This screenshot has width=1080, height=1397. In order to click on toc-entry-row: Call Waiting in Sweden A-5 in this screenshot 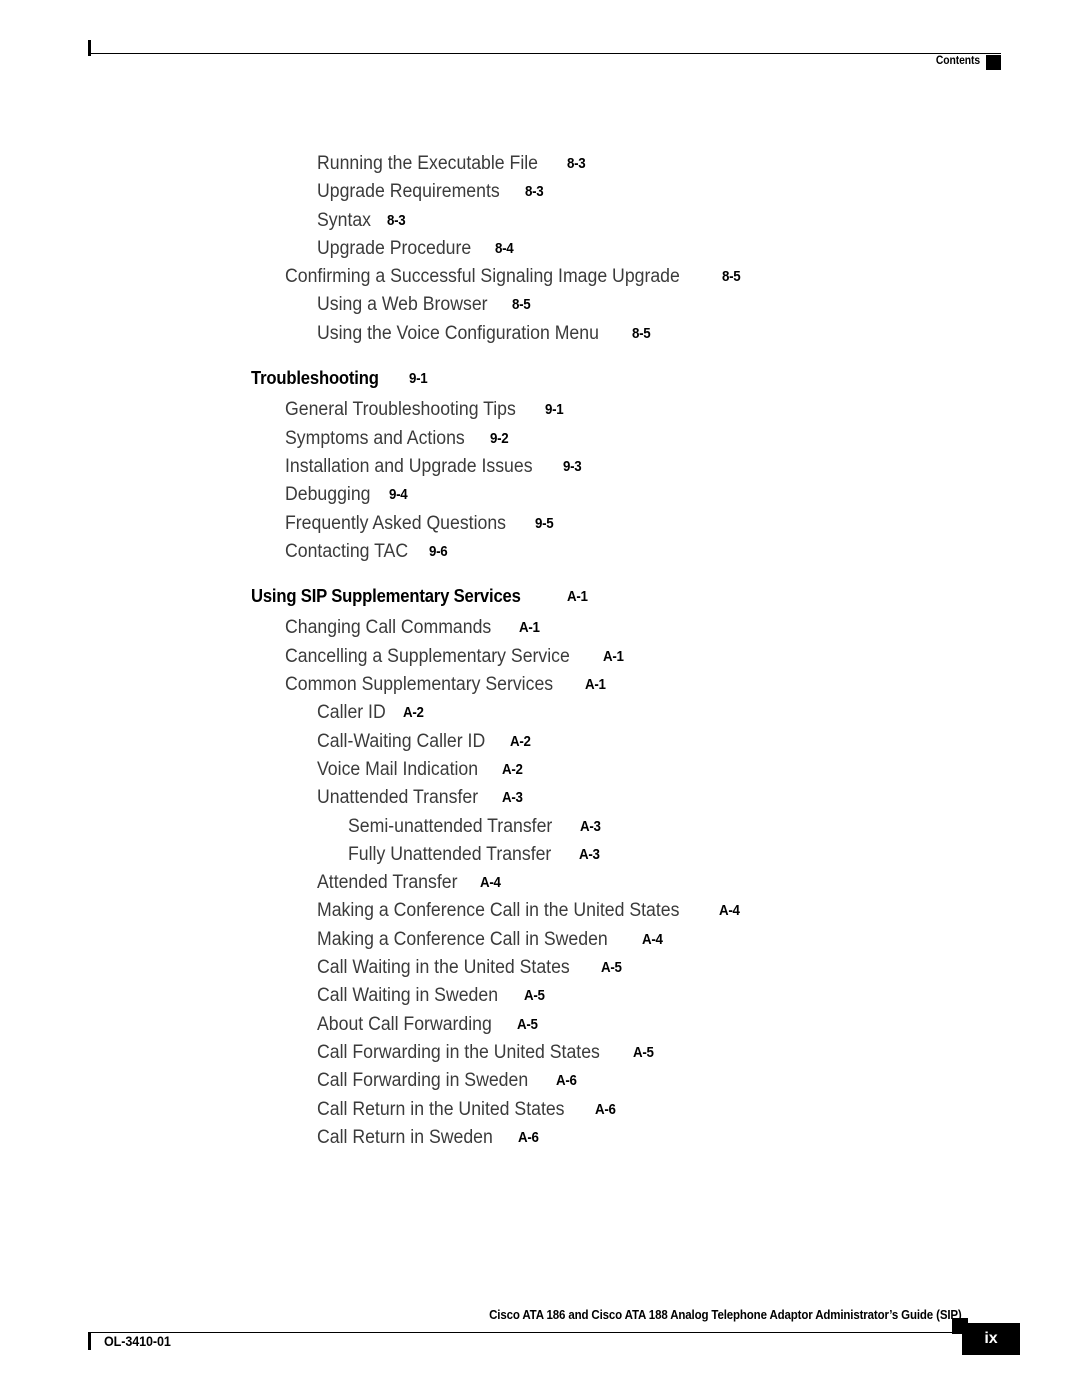, I will do `click(540, 996)`.